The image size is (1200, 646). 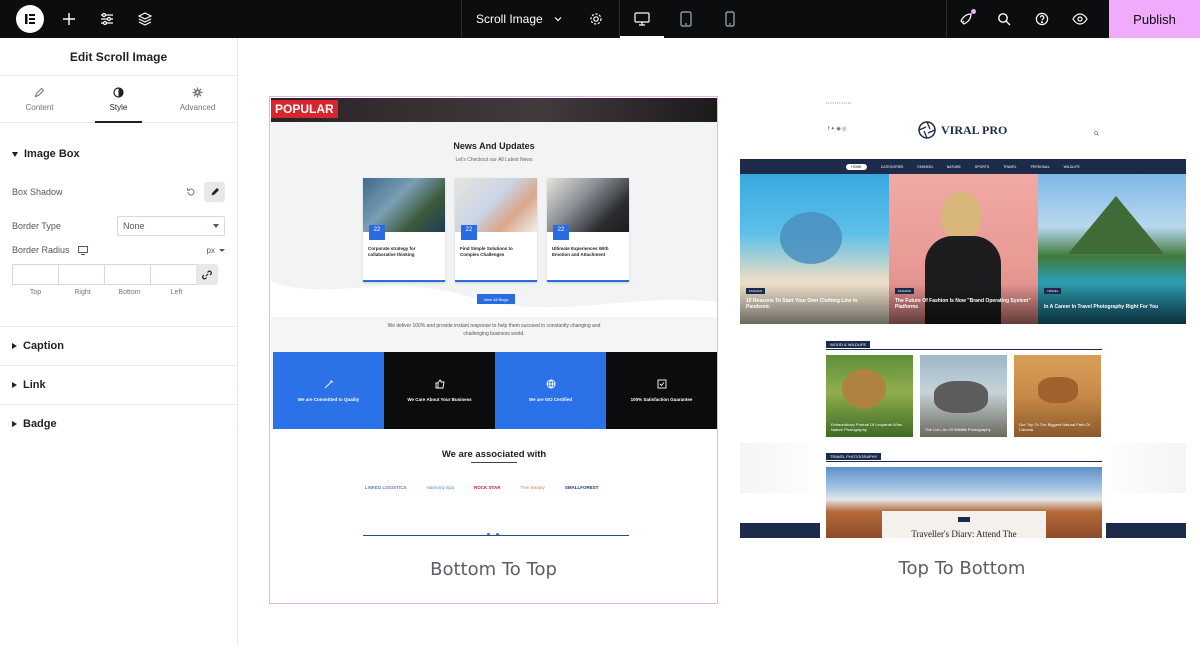 I want to click on partner-logo: Harmony Spa, so click(x=440, y=487).